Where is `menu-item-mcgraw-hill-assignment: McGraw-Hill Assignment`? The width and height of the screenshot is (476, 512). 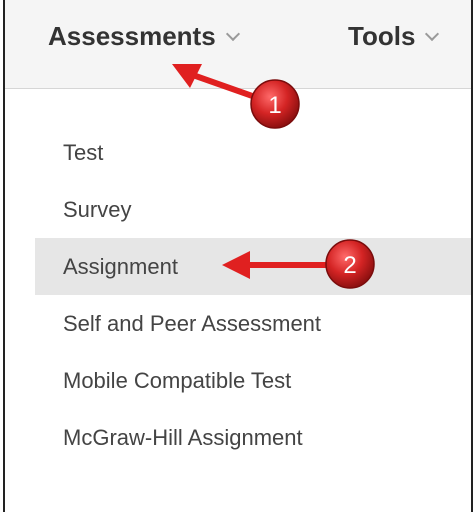
menu-item-mcgraw-hill-assignment: McGraw-Hill Assignment is located at coordinates (253, 437).